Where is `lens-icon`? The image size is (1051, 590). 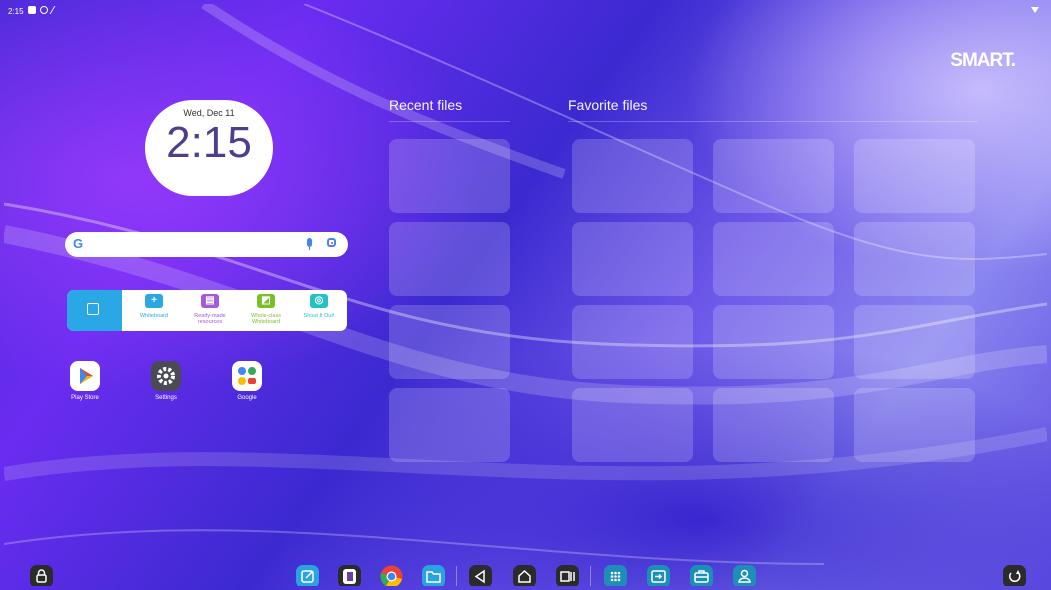 lens-icon is located at coordinates (331, 242).